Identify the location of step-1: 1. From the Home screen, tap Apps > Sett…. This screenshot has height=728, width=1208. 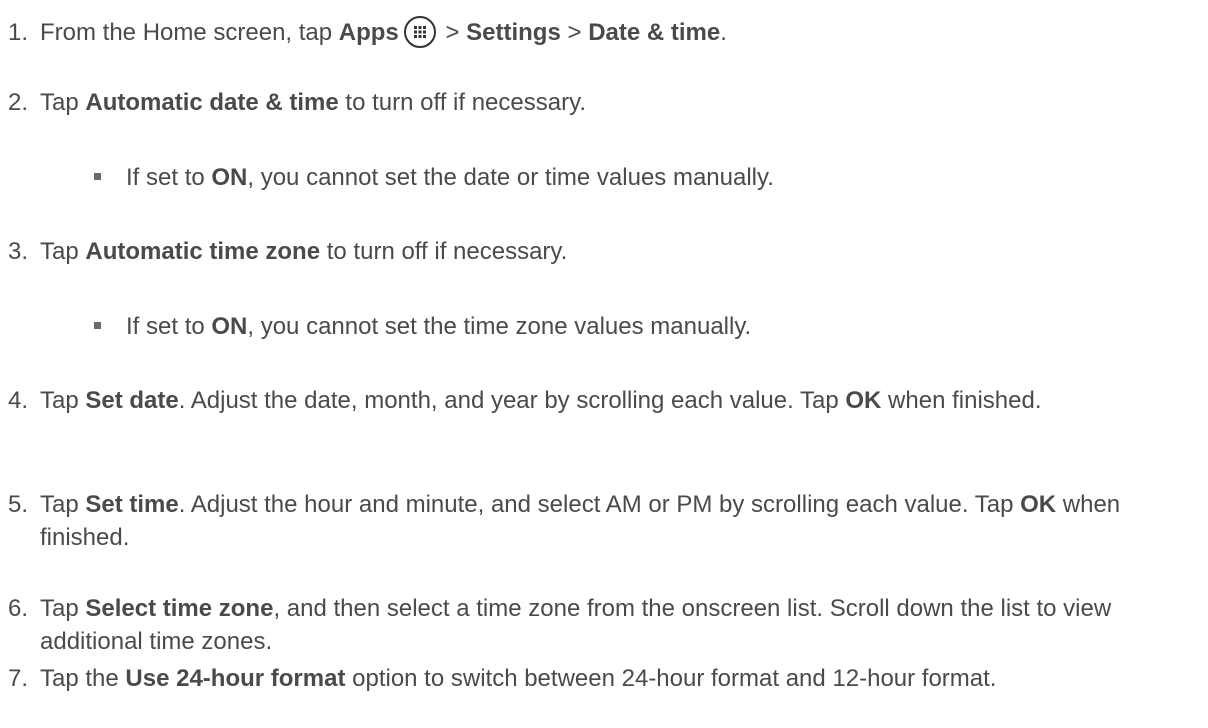
(603, 32).